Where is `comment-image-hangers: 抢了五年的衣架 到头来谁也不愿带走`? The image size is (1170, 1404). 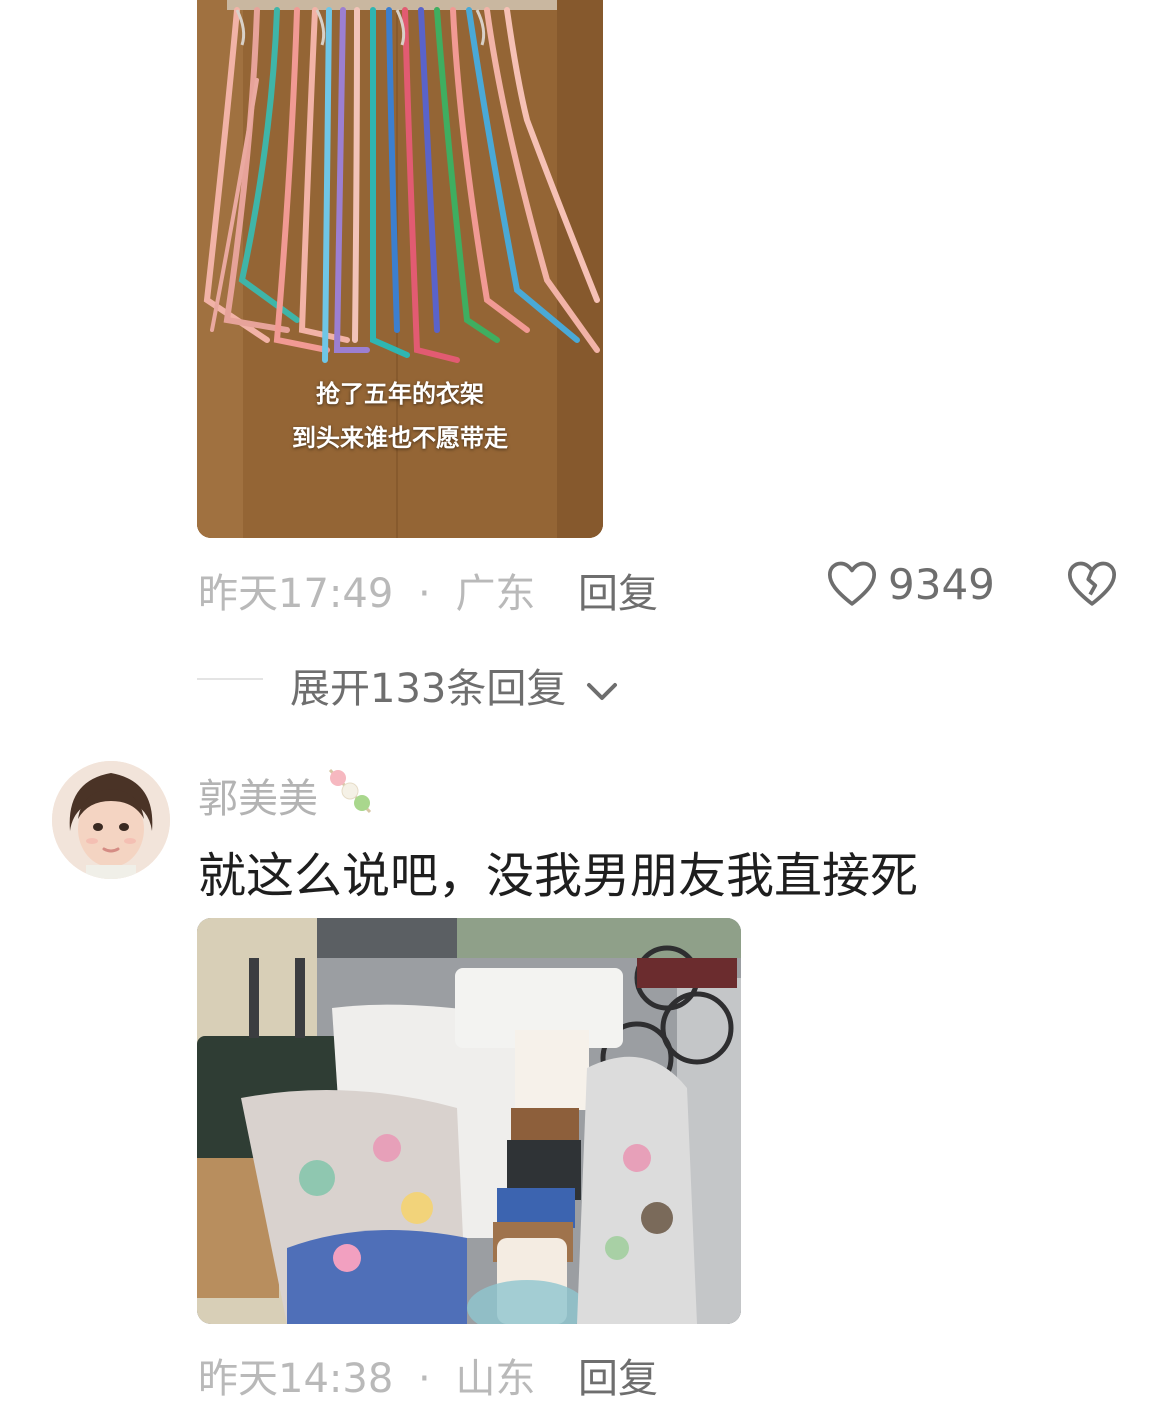
comment-image-hangers: 抢了五年的衣架 到头来谁也不愿带走 is located at coordinates (400, 269).